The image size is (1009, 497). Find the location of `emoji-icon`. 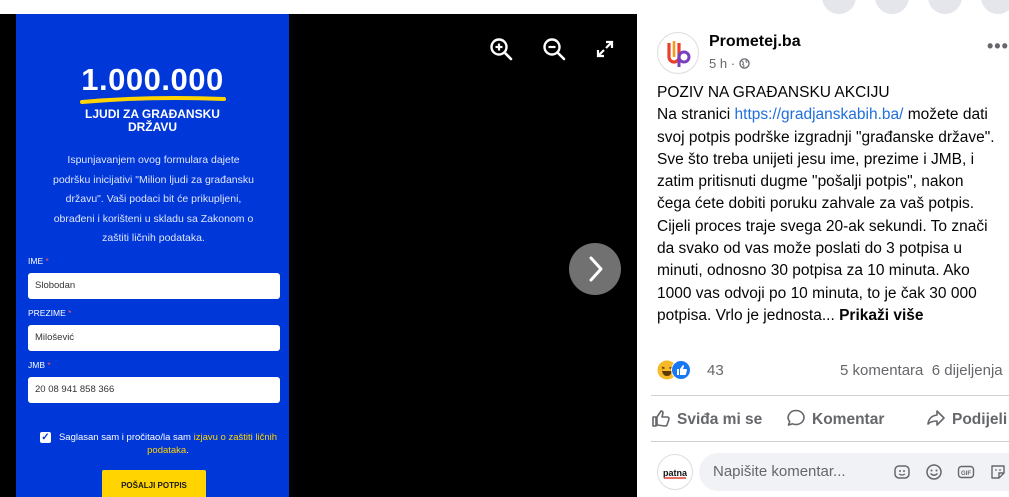

emoji-icon is located at coordinates (934, 472).